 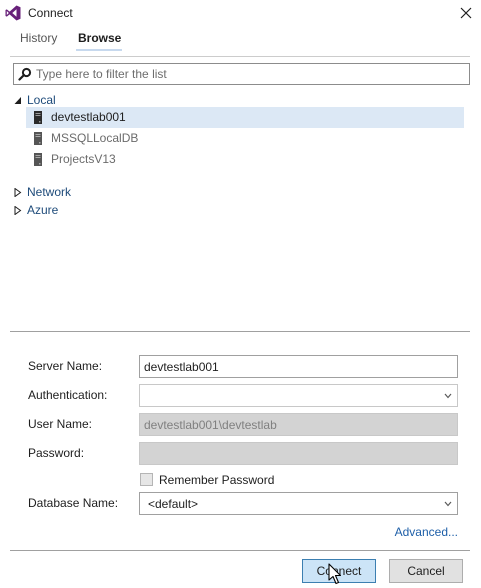 What do you see at coordinates (240, 550) in the screenshot?
I see `footer-divider` at bounding box center [240, 550].